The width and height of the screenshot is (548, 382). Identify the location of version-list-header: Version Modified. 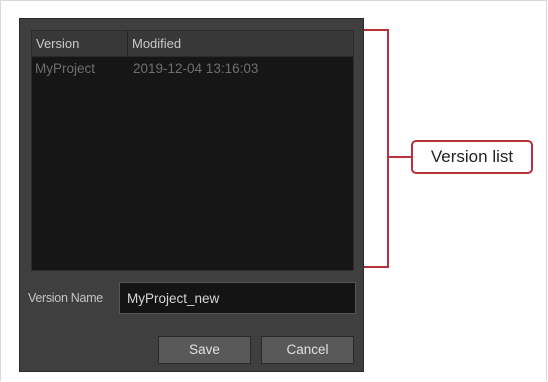
(192, 44).